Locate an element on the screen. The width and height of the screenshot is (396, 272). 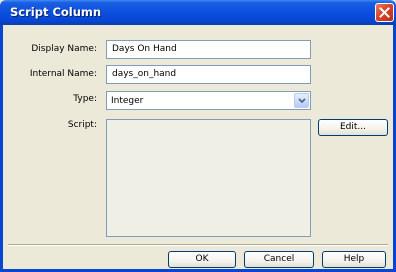
help-button: Help is located at coordinates (354, 259).